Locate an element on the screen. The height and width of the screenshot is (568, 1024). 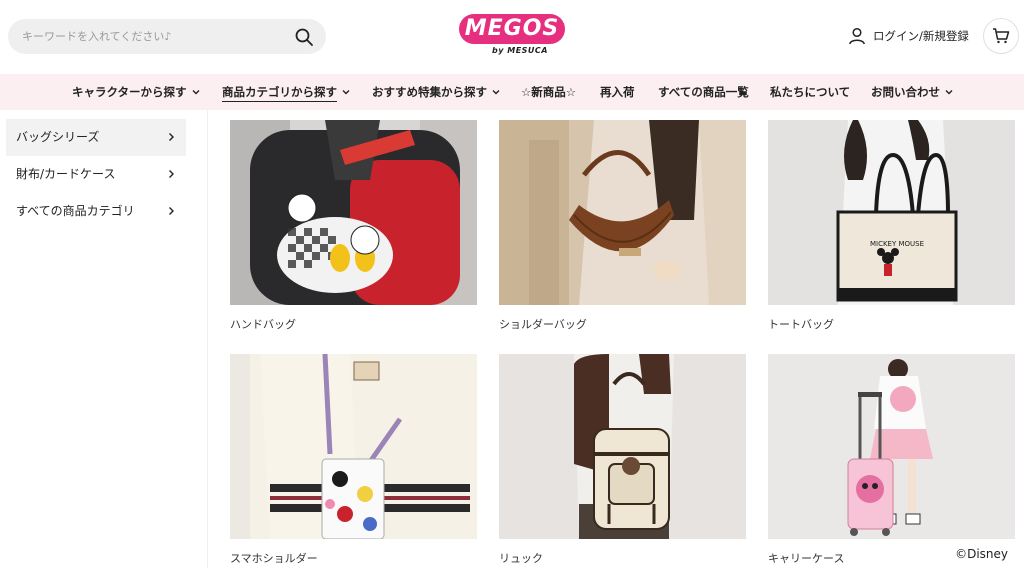
sidebar-item-label: バッグシリーズ is located at coordinates (58, 137).